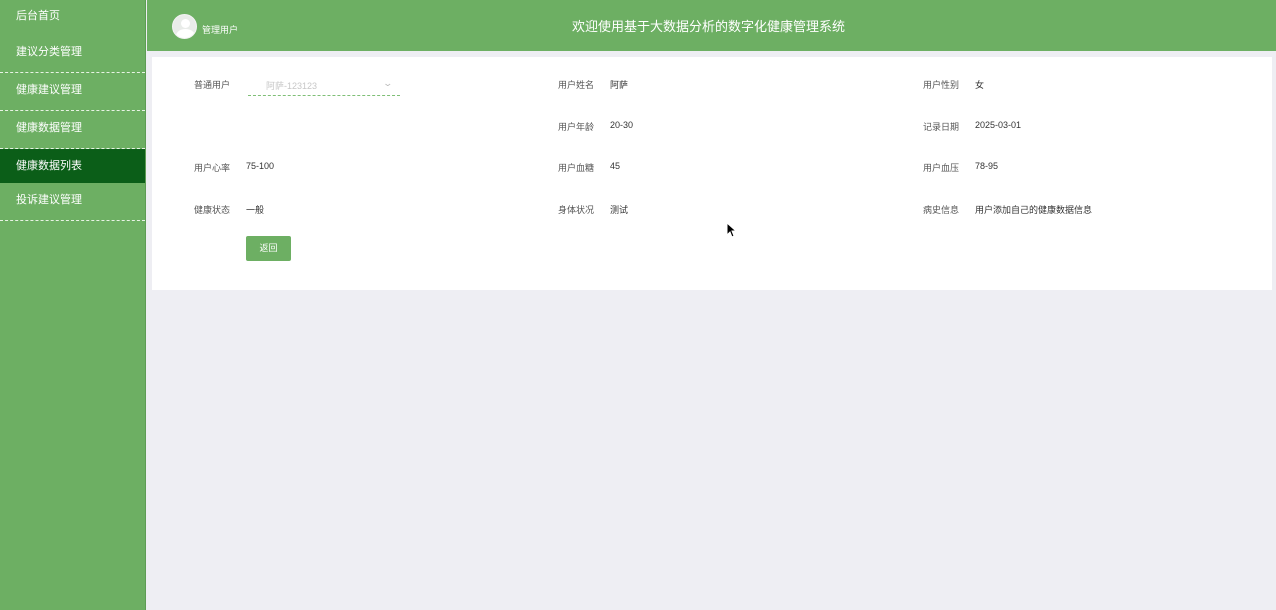 The height and width of the screenshot is (610, 1276). What do you see at coordinates (268, 248) in the screenshot?
I see `back-button: 返回` at bounding box center [268, 248].